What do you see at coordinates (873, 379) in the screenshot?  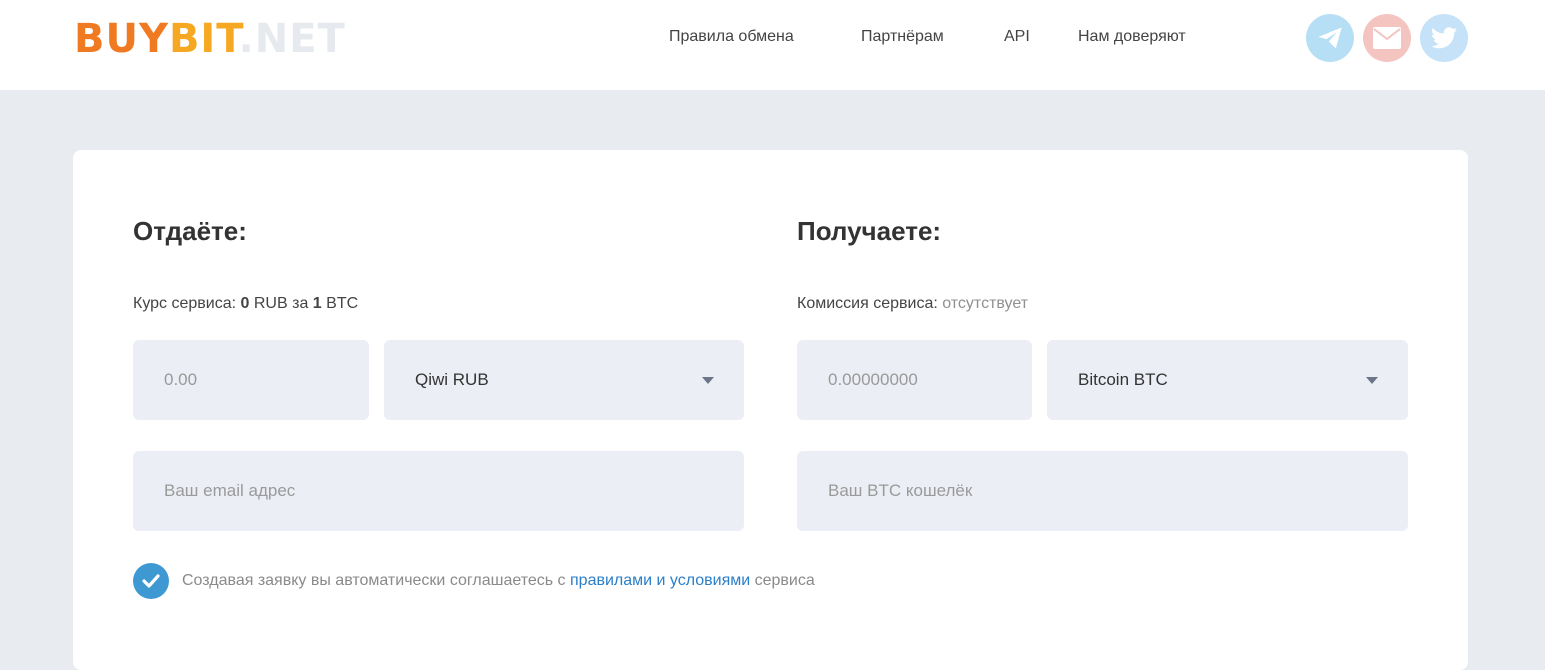 I see `placeholder: 0.00000000` at bounding box center [873, 379].